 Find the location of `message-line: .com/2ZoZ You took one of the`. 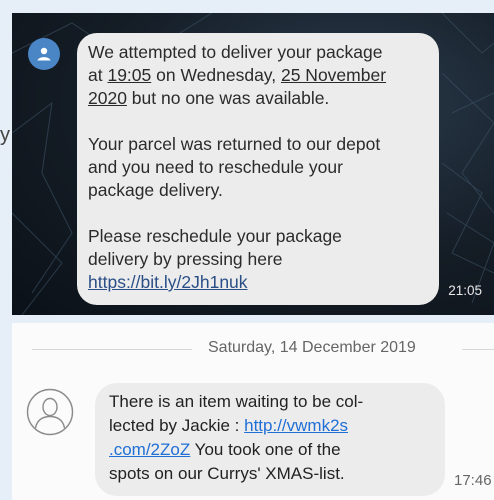

message-line: .com/2ZoZ You took one of the is located at coordinates (225, 449).